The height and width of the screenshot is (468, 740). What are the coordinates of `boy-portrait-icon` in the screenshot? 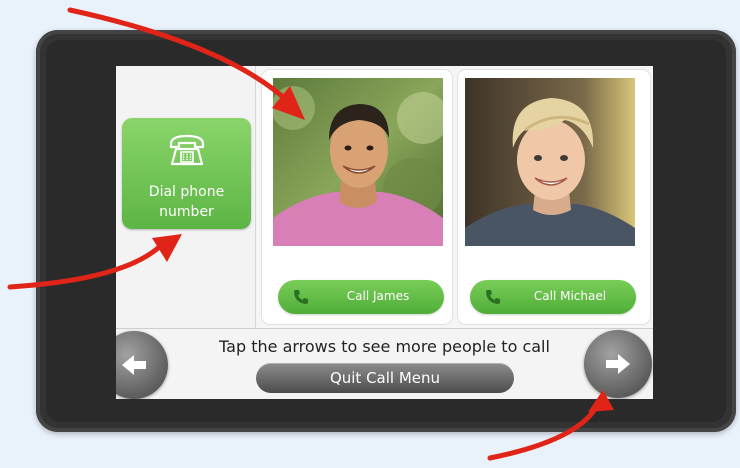 It's located at (550, 162).